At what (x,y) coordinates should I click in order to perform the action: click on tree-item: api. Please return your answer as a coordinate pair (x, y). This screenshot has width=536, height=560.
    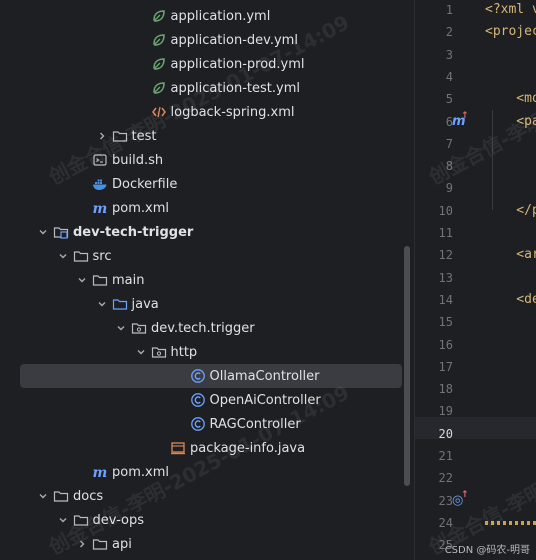
    Looking at the image, I should click on (207, 544).